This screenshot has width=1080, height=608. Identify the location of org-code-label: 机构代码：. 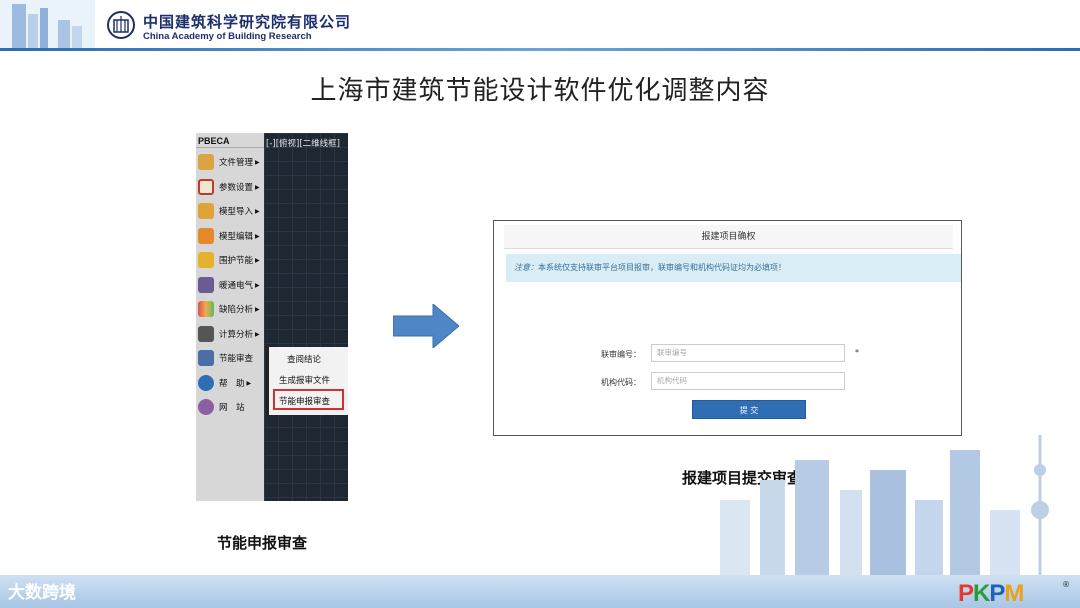
(621, 382).